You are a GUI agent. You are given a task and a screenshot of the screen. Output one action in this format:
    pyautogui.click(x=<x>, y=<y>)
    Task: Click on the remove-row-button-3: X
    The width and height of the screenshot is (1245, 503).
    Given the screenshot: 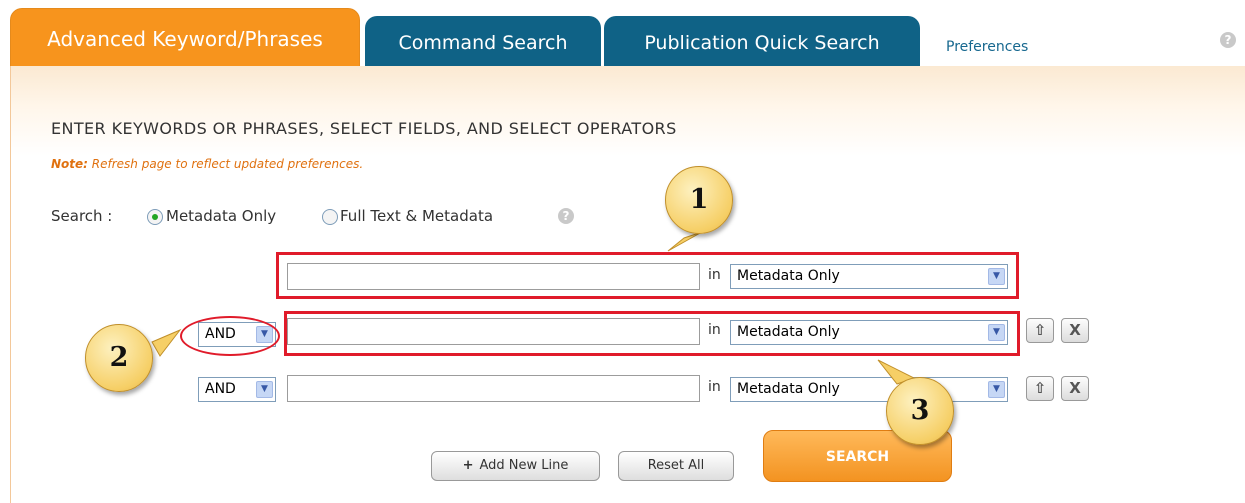 What is the action you would take?
    pyautogui.click(x=1075, y=388)
    